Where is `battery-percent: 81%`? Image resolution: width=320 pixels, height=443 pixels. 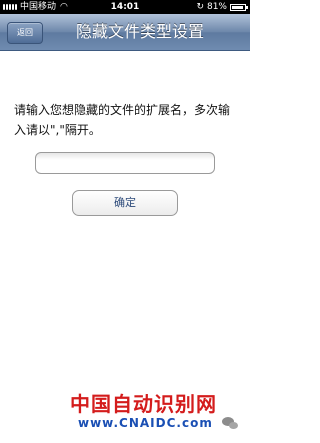 battery-percent: 81% is located at coordinates (216, 7).